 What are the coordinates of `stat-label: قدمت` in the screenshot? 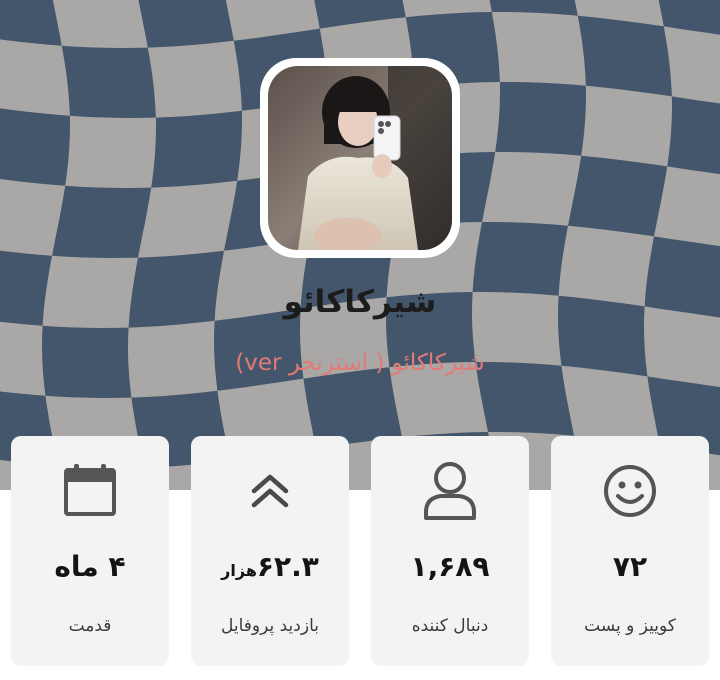 It's located at (90, 626).